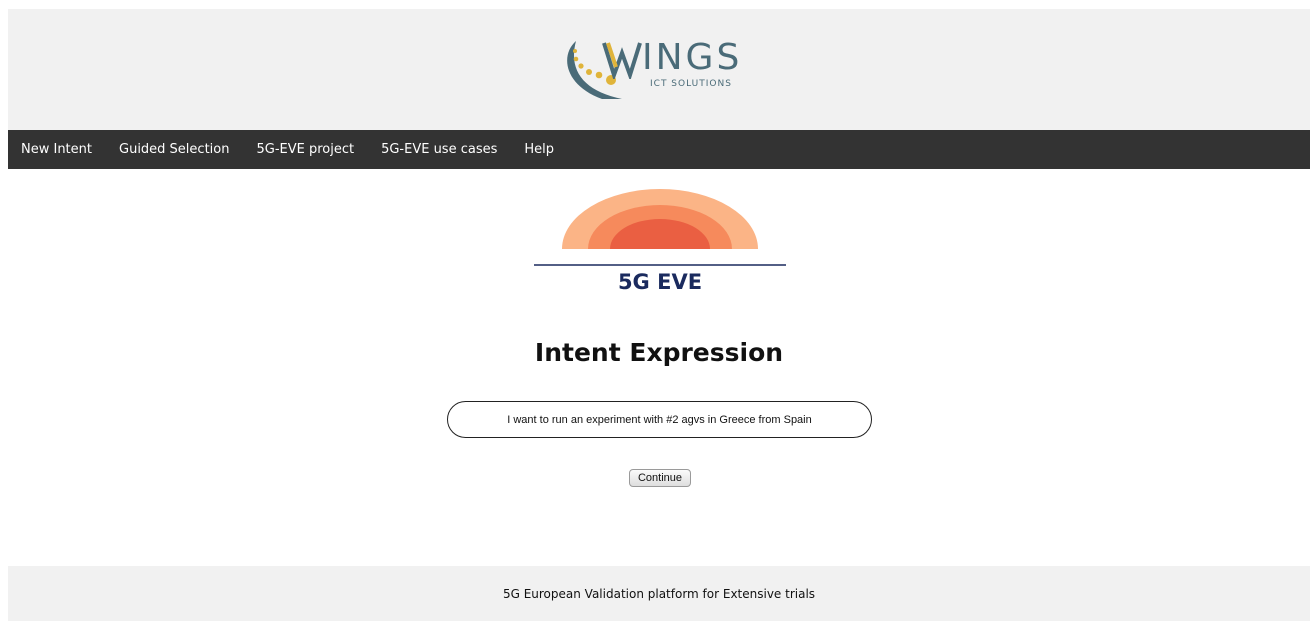 This screenshot has height=621, width=1310. Describe the element at coordinates (659, 419) in the screenshot. I see `intent-input` at that location.